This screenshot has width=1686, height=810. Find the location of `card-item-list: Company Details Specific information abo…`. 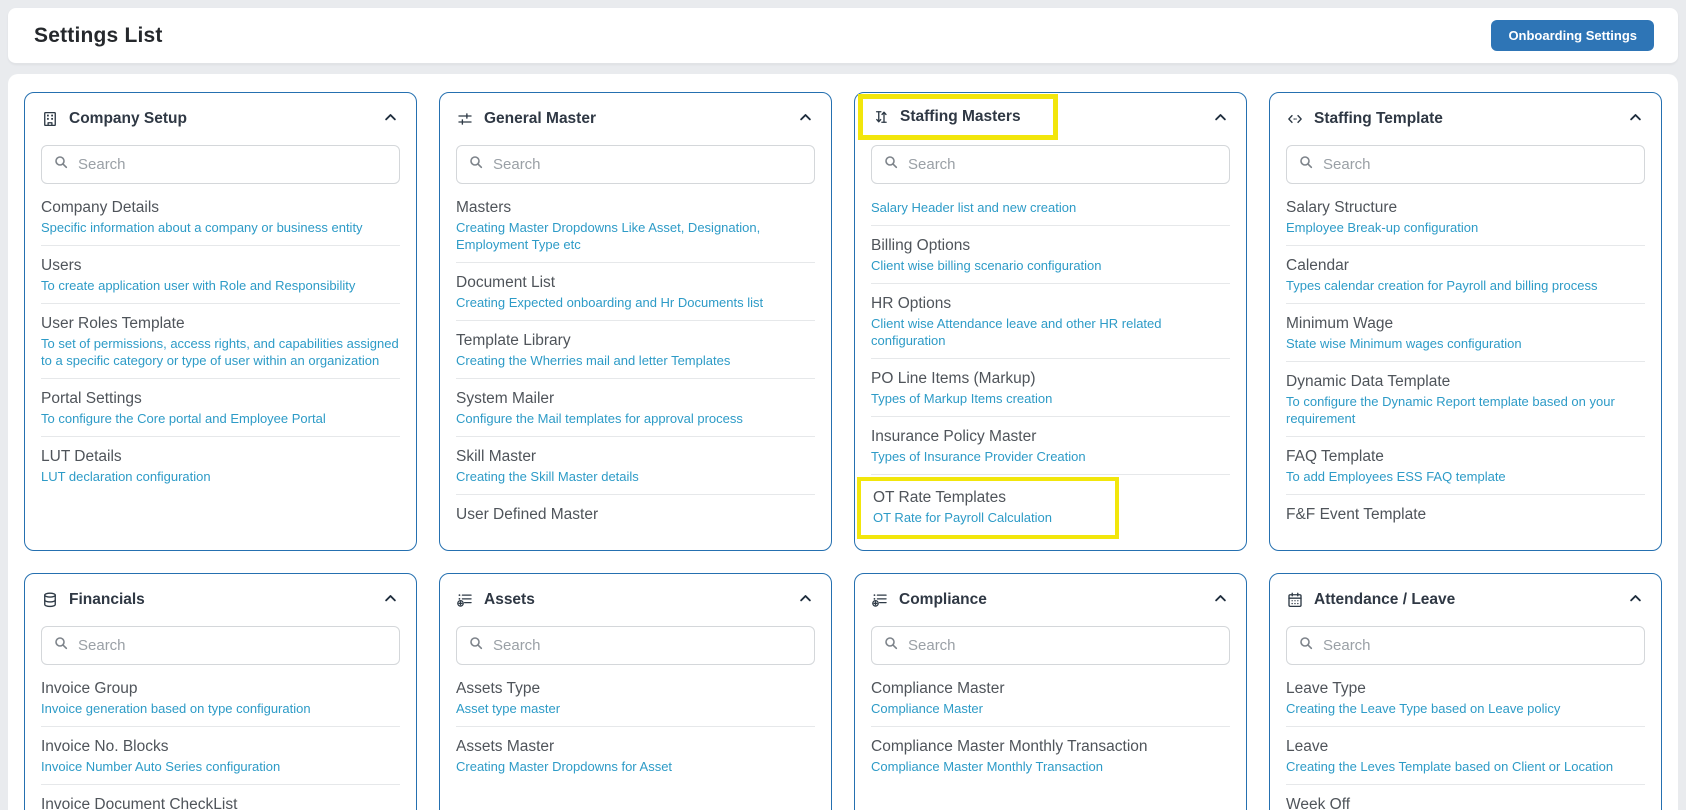

card-item-list: Company Details Specific information abo… is located at coordinates (220, 341).